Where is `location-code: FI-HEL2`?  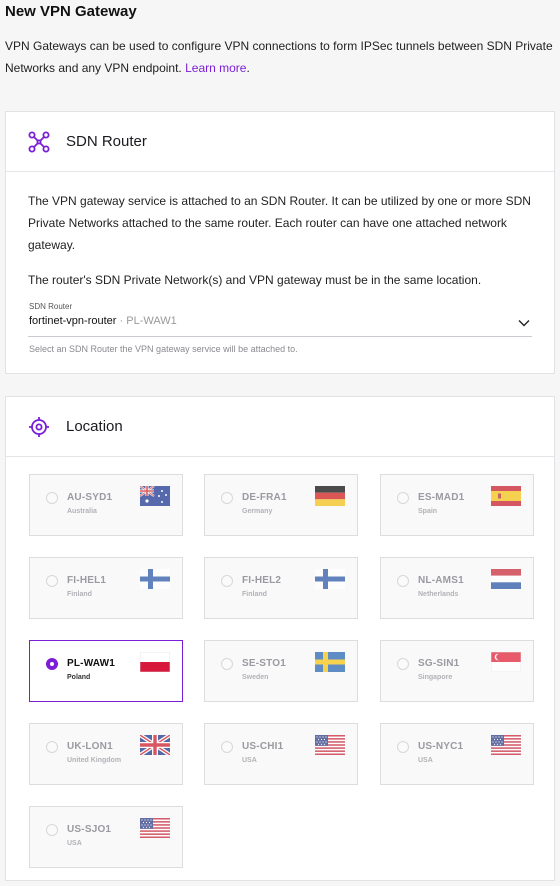
location-code: FI-HEL2 is located at coordinates (262, 580).